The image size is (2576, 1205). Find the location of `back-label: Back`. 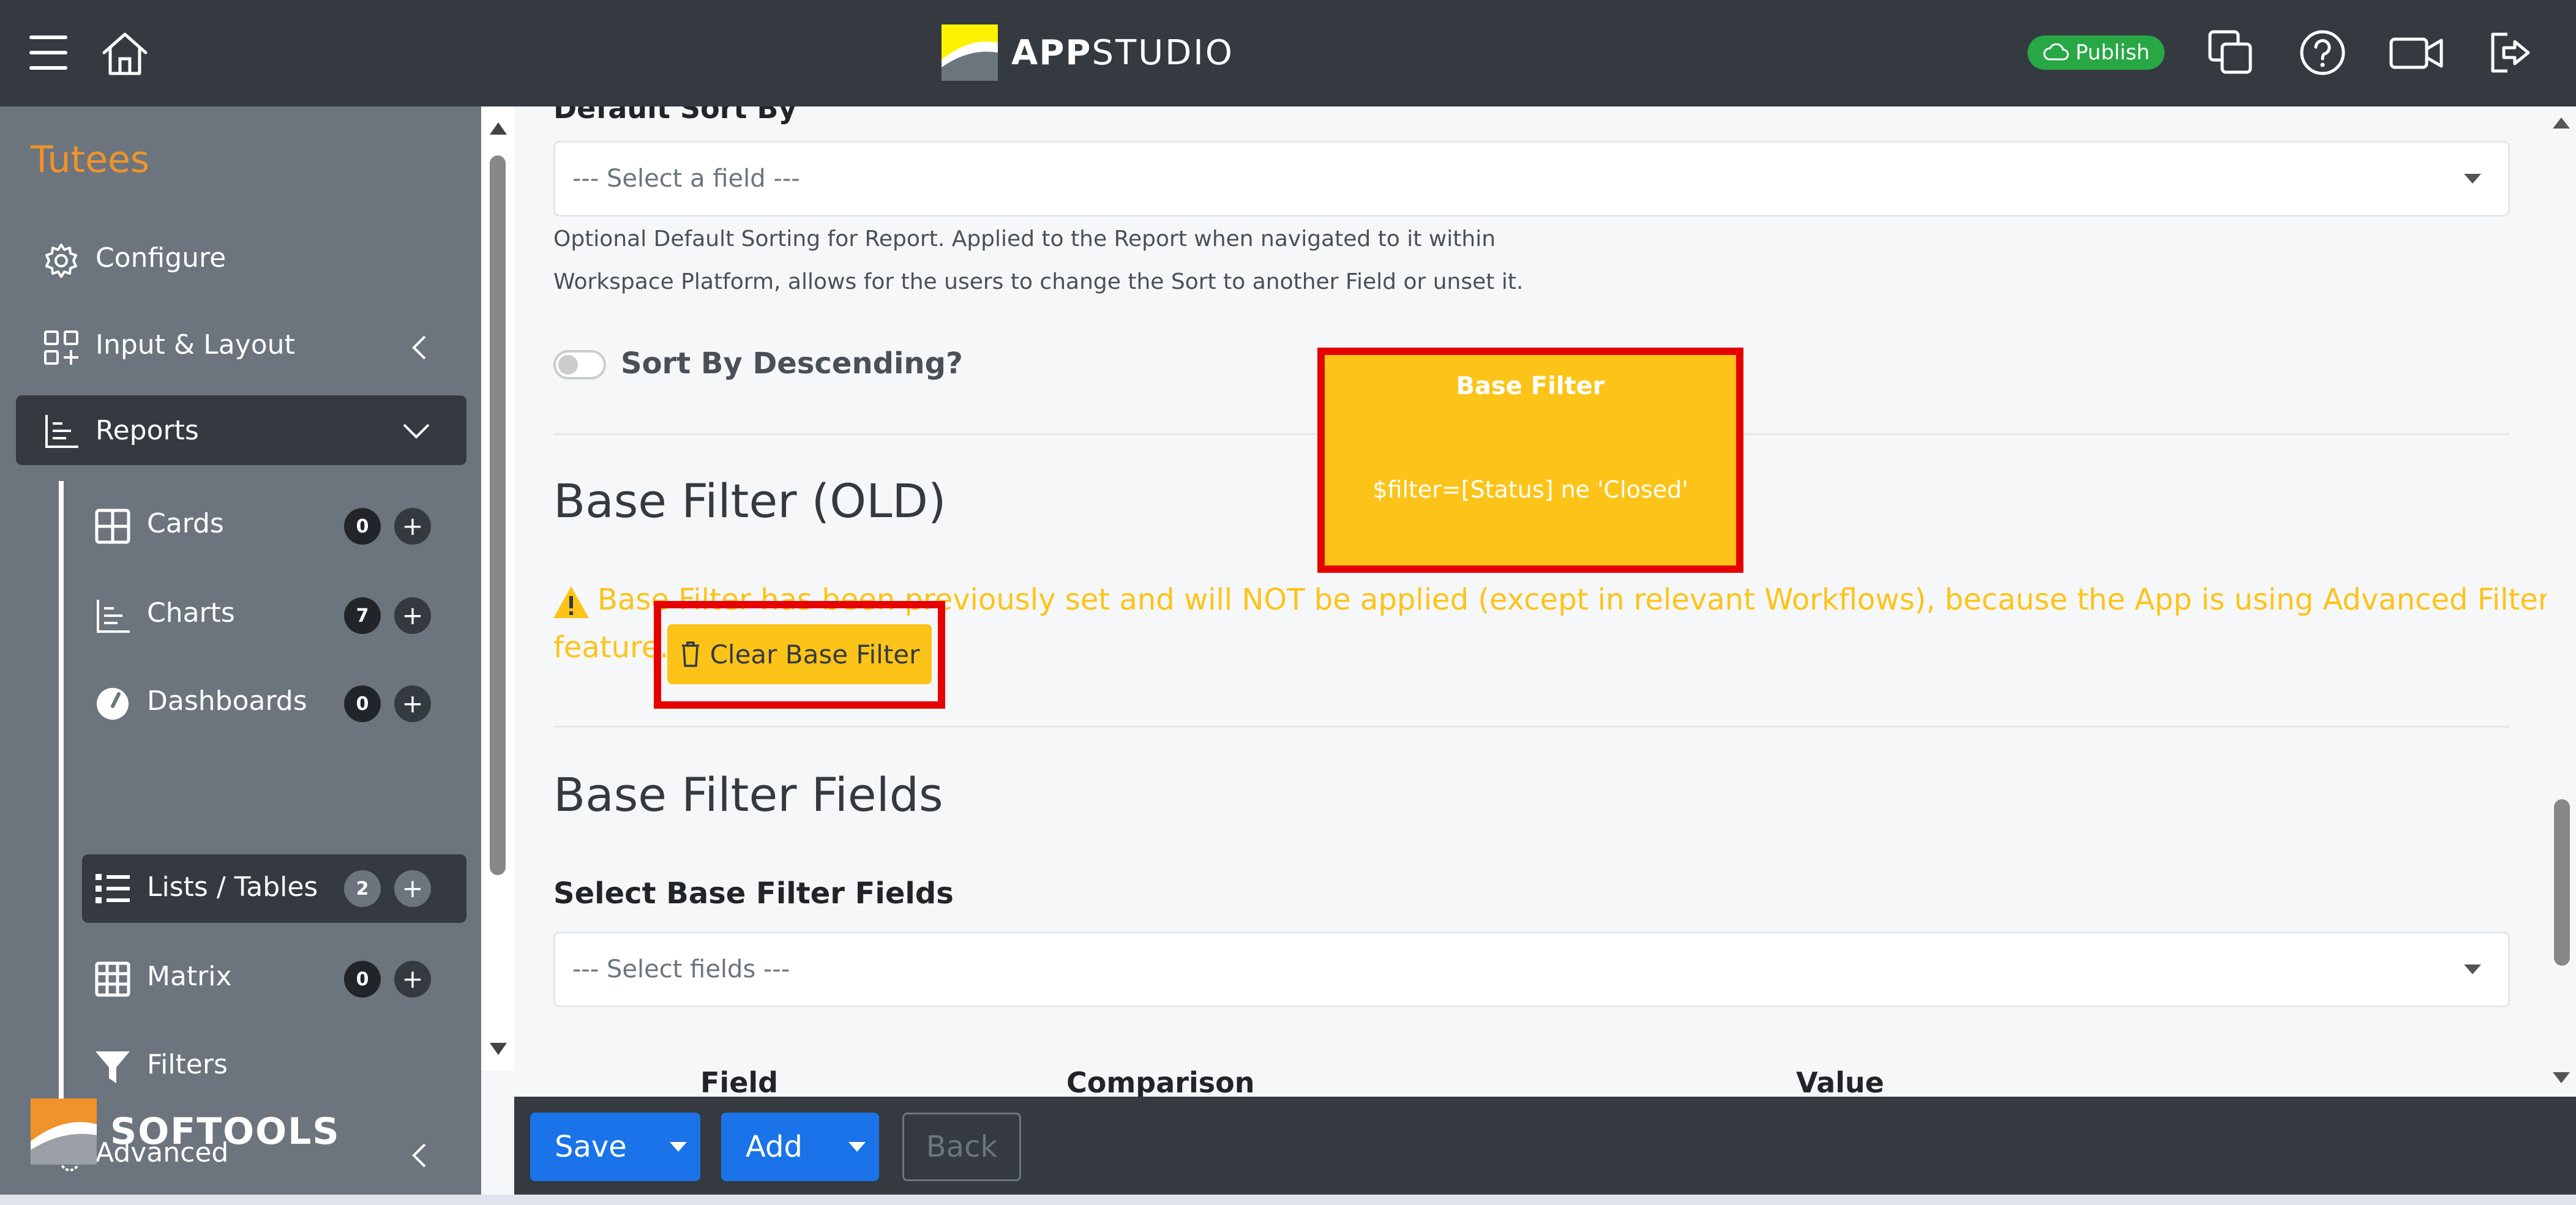

back-label: Back is located at coordinates (962, 1147).